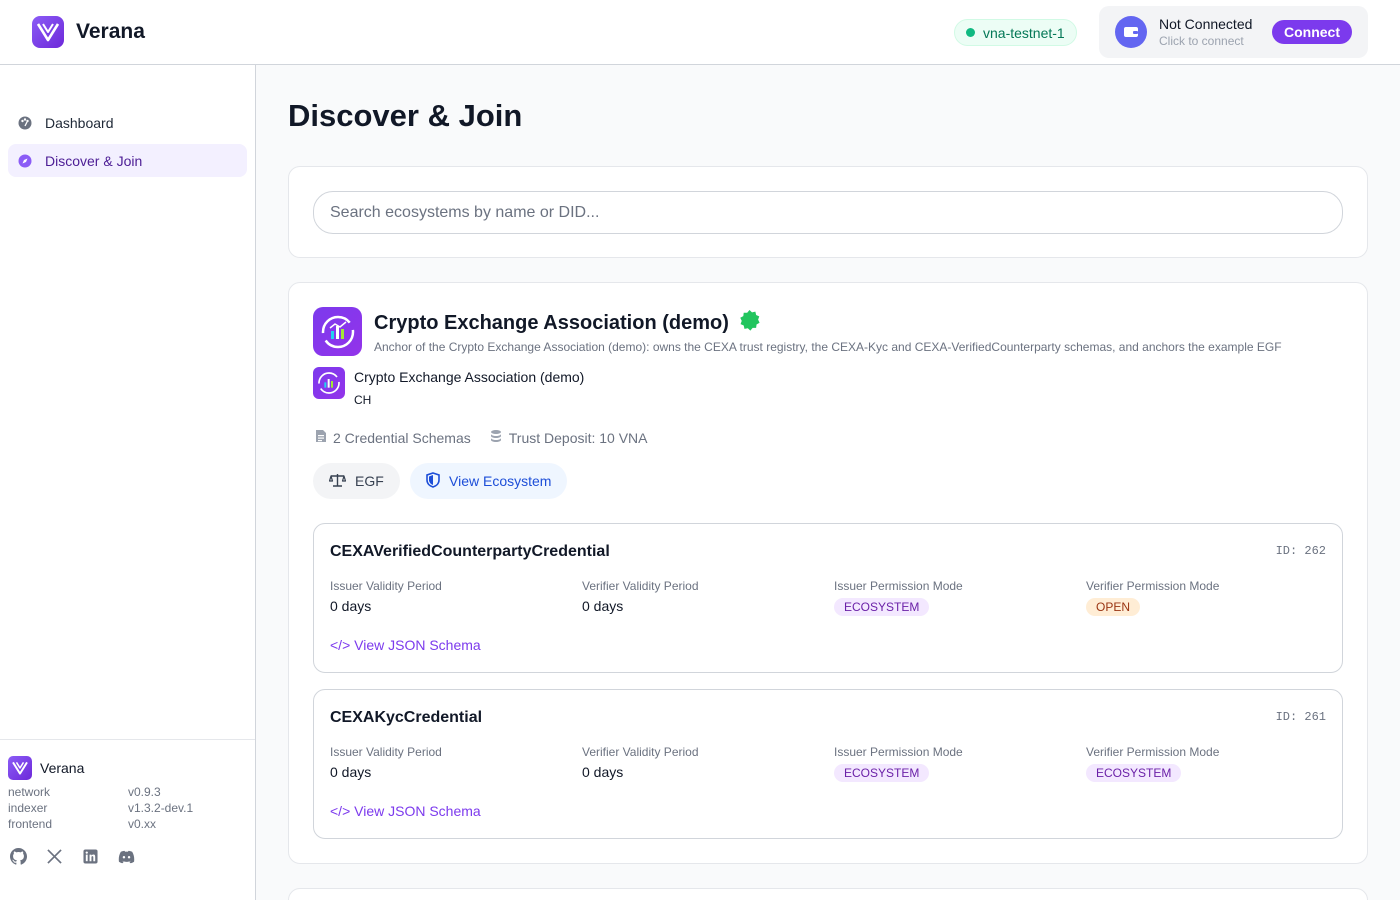 The image size is (1400, 900). What do you see at coordinates (1201, 41) in the screenshot?
I see `wallet-hint: Click to connect` at bounding box center [1201, 41].